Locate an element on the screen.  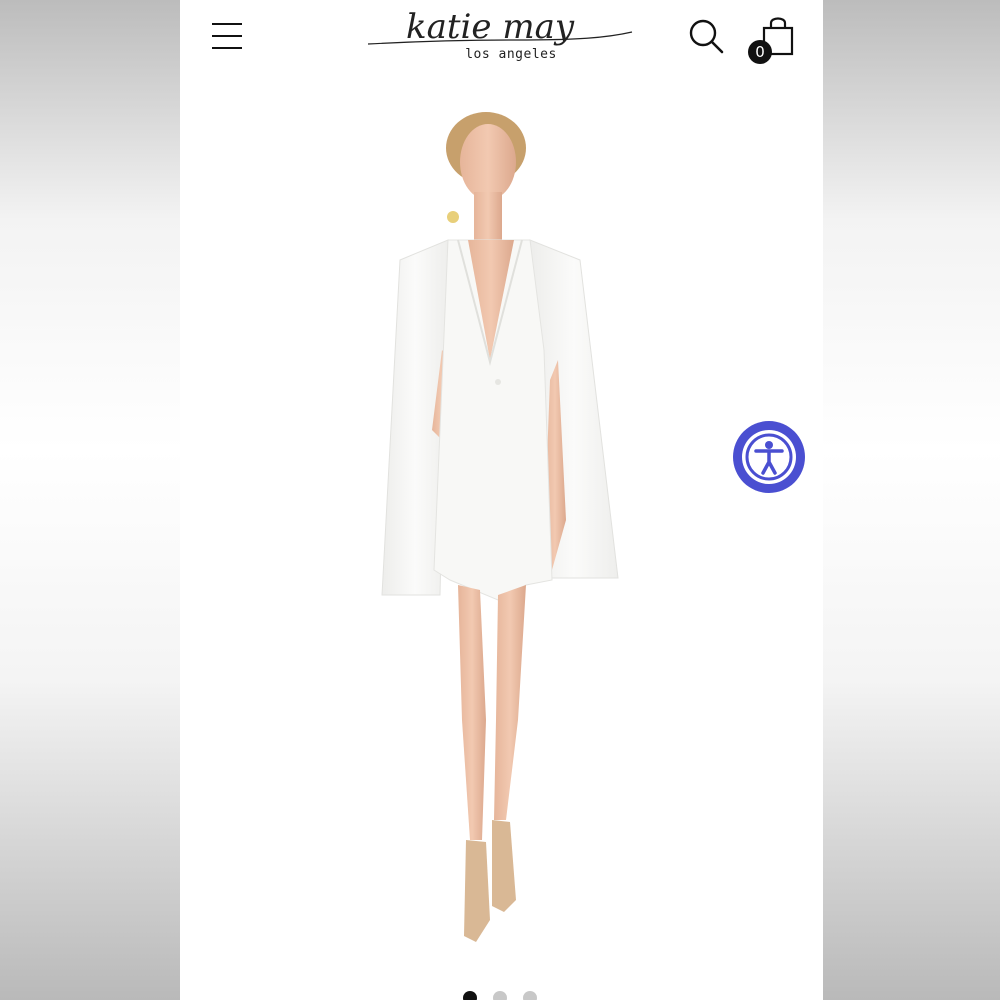
accessibility-person-icon is located at coordinates (769, 457).